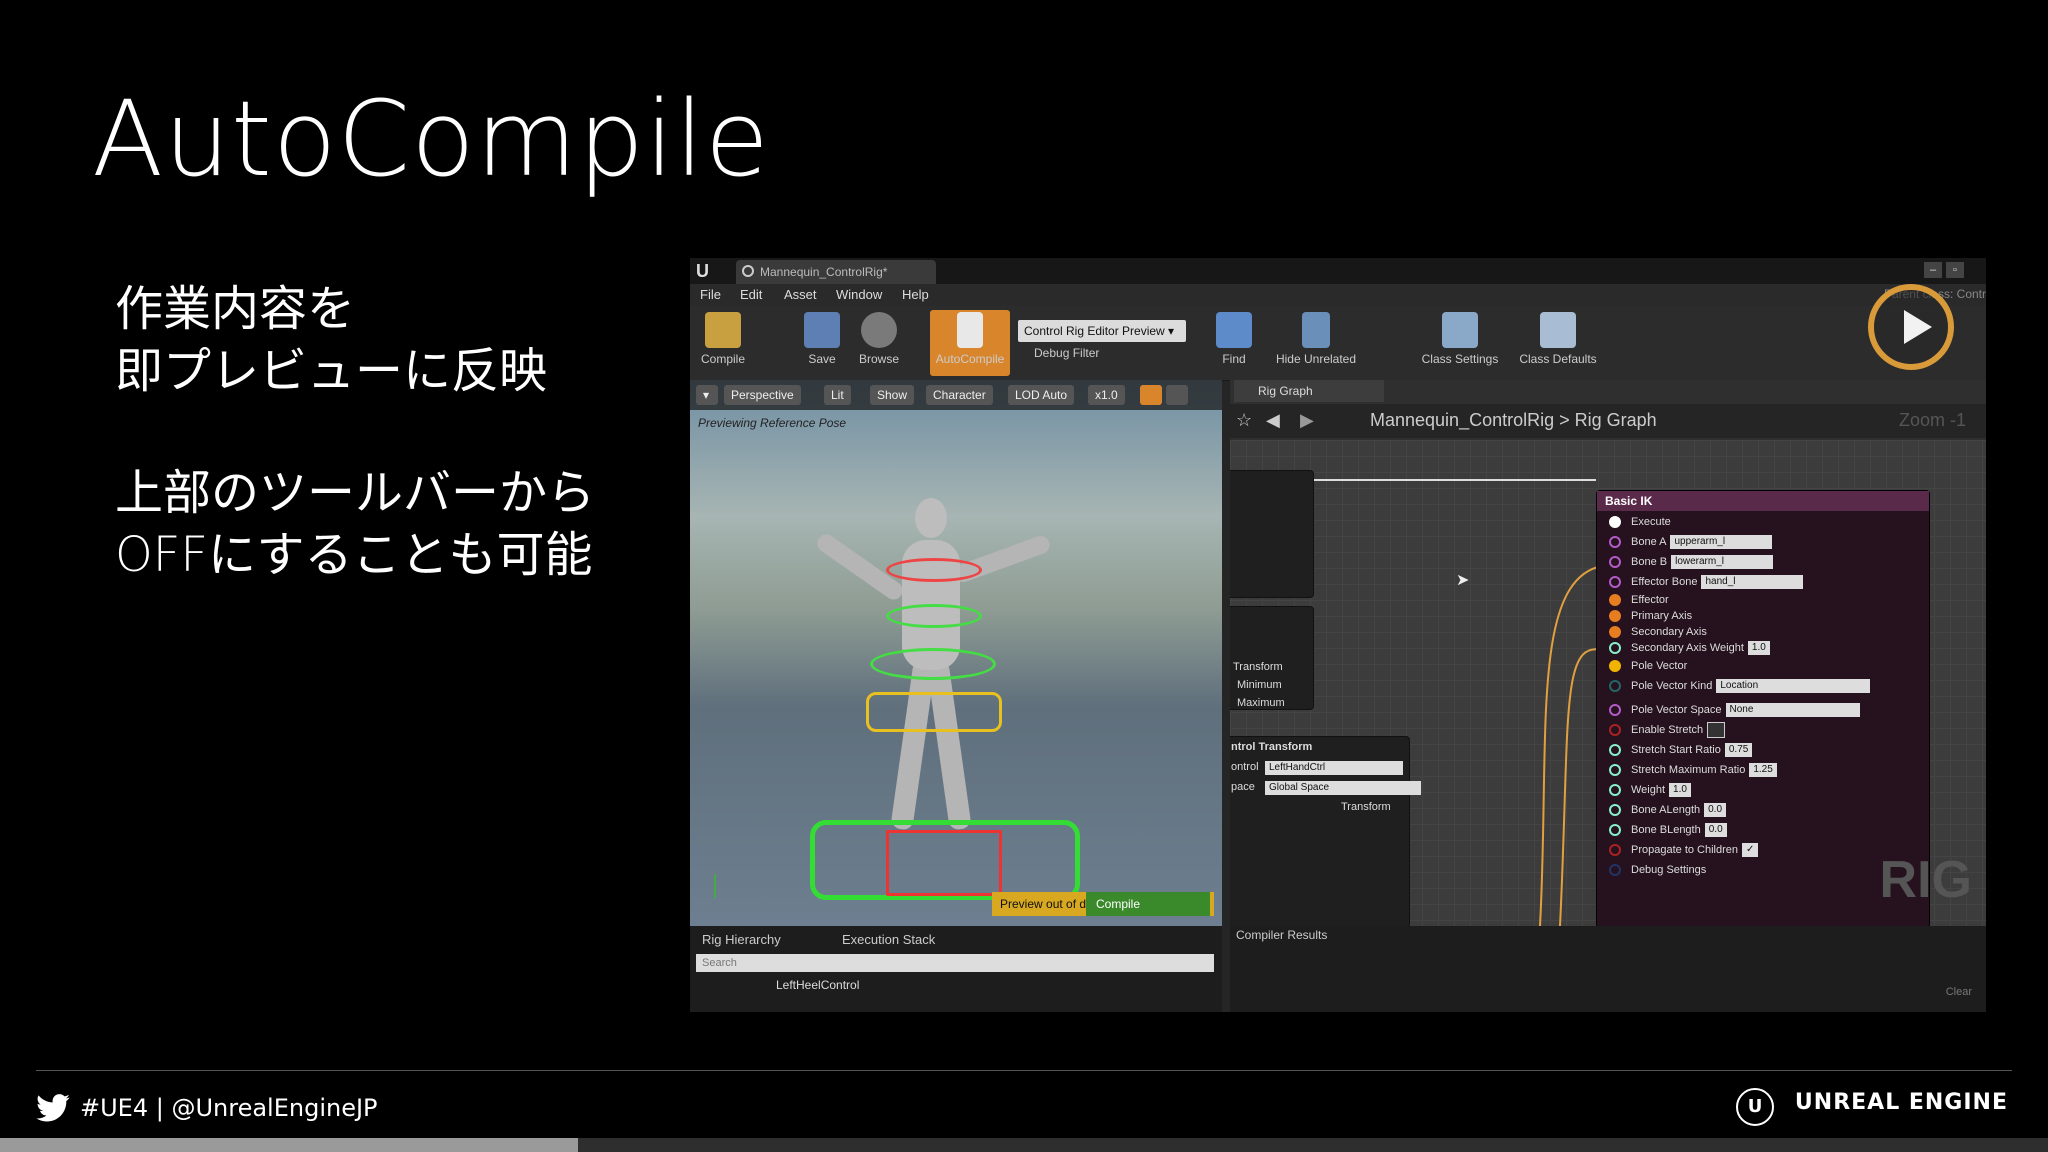 This screenshot has width=2048, height=1152. Describe the element at coordinates (1668, 810) in the screenshot. I see `ik-row-bone-a-length: Bone ALength 0.0` at that location.